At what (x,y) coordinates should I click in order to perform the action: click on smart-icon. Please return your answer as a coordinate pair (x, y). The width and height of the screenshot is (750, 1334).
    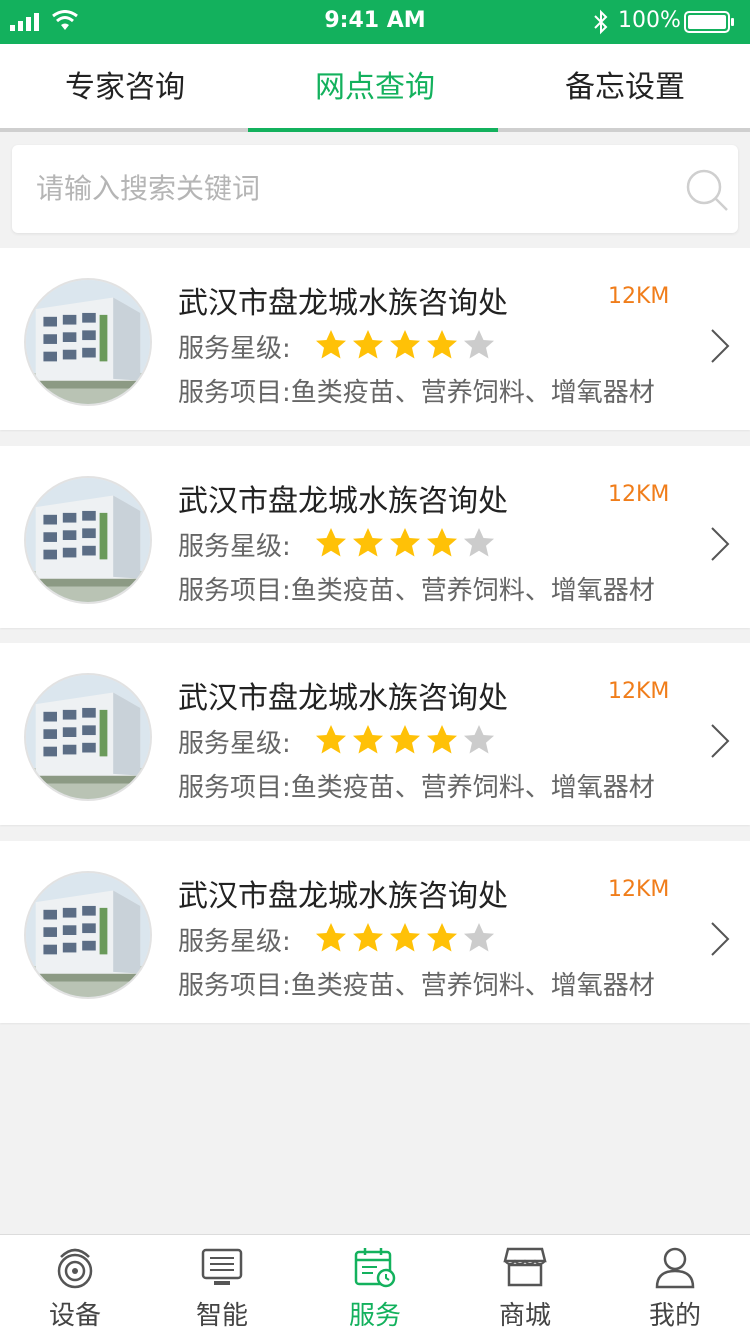
    Looking at the image, I should click on (222, 1266).